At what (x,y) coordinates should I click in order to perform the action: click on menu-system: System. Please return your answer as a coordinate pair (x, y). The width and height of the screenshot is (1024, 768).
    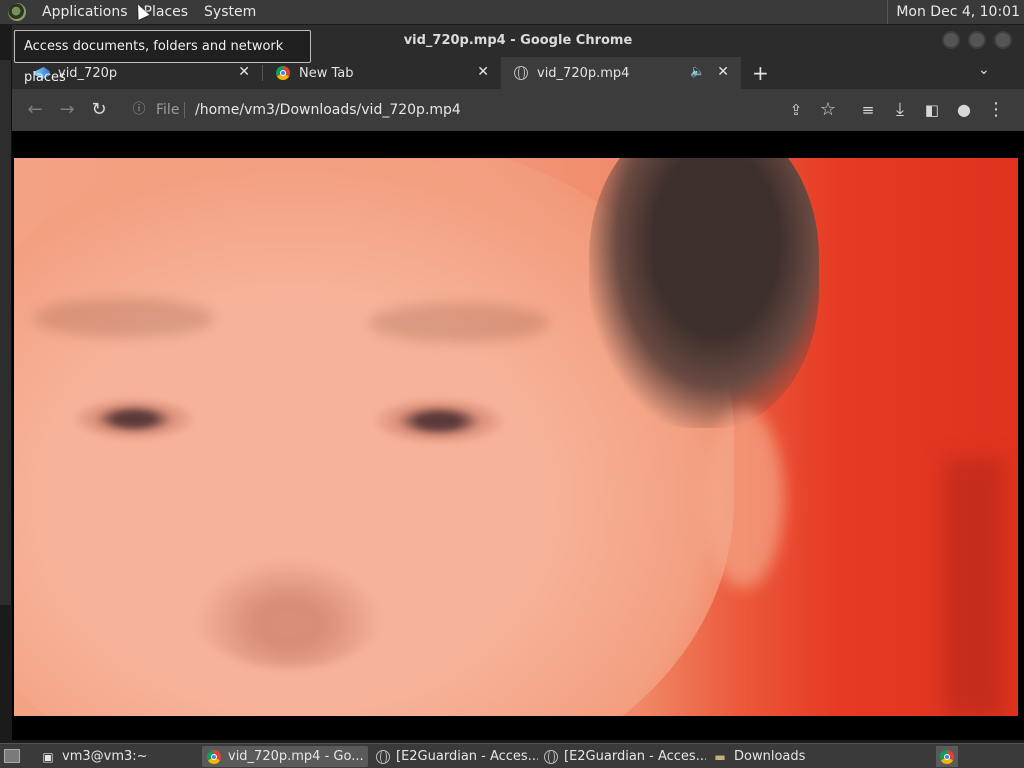
    Looking at the image, I should click on (230, 12).